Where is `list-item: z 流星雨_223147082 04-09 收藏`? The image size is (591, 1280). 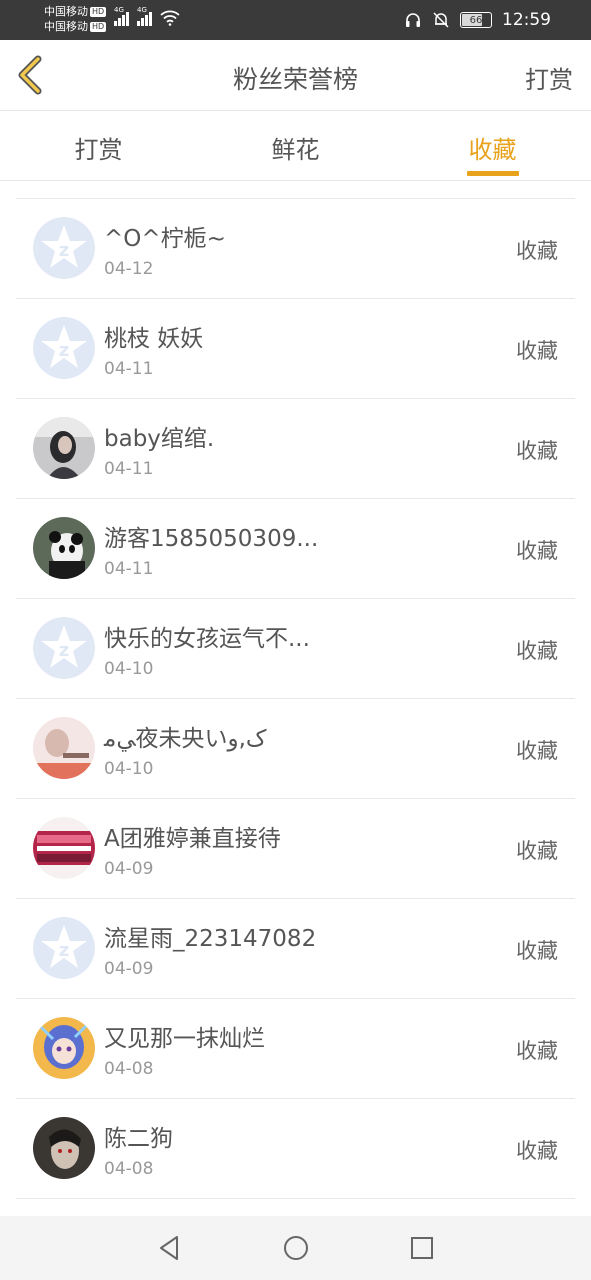
list-item: z 流星雨_223147082 04-09 收藏 is located at coordinates (295, 949).